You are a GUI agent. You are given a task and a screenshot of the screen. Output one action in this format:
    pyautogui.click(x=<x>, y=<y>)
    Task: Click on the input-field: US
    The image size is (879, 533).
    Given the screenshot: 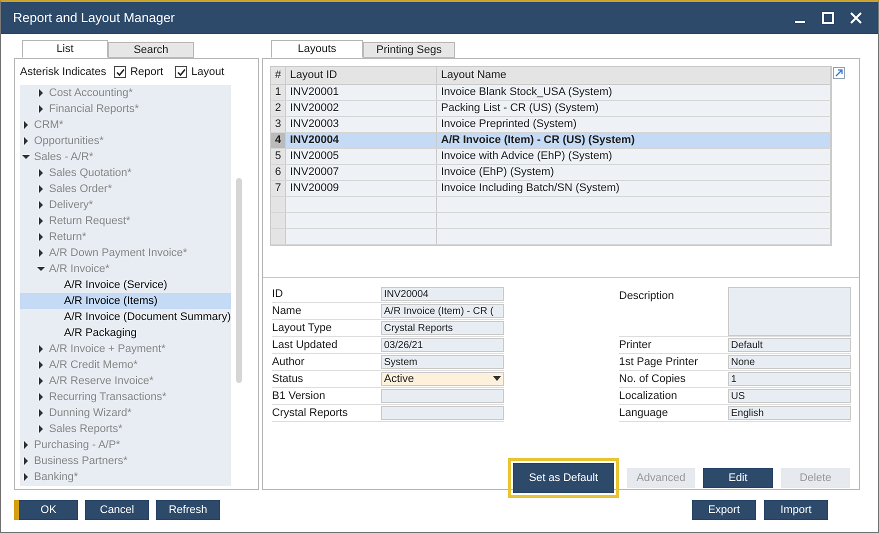 What is the action you would take?
    pyautogui.click(x=789, y=396)
    